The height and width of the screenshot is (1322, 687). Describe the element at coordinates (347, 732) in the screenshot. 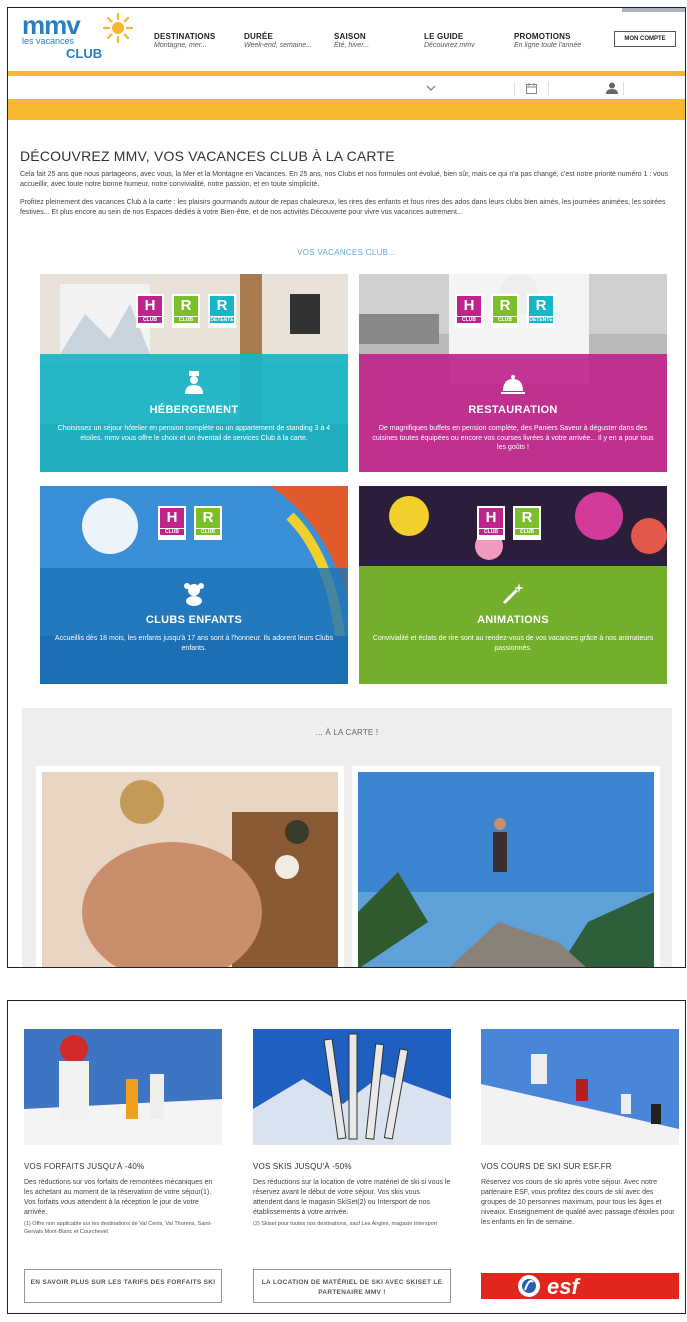

I see `section-title: ... À LA CARTE !` at that location.